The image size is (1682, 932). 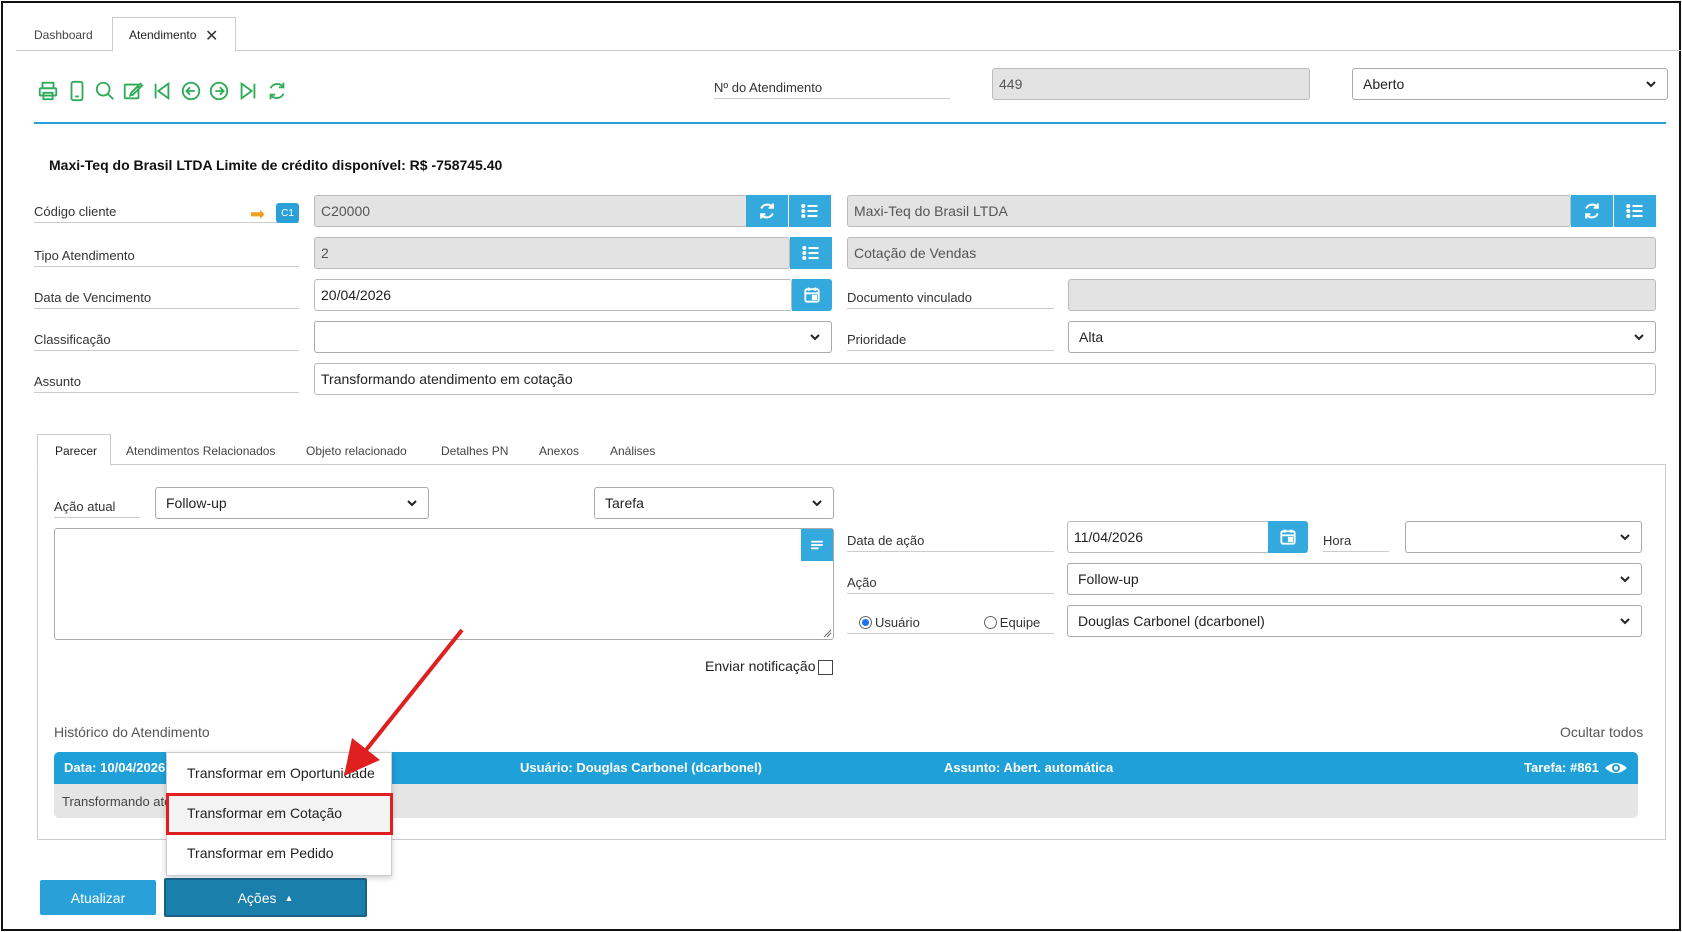 What do you see at coordinates (553, 295) in the screenshot?
I see `data-vencimento-input: 20/04/2026` at bounding box center [553, 295].